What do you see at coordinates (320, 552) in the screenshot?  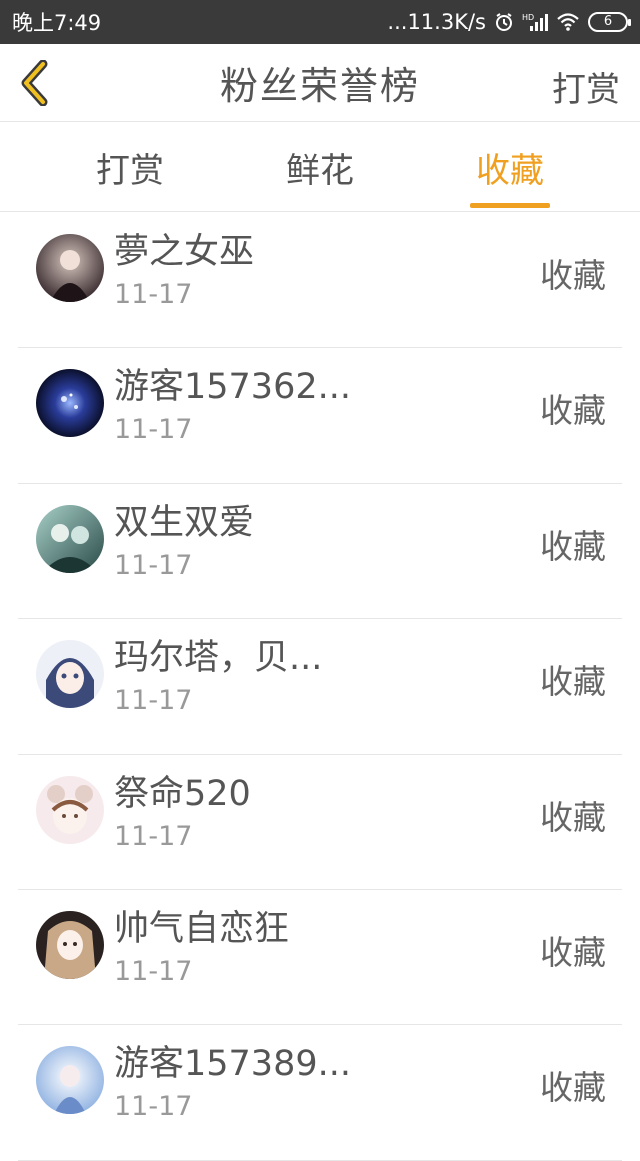 I see `list-item: 双生双爱 11-17 收藏` at bounding box center [320, 552].